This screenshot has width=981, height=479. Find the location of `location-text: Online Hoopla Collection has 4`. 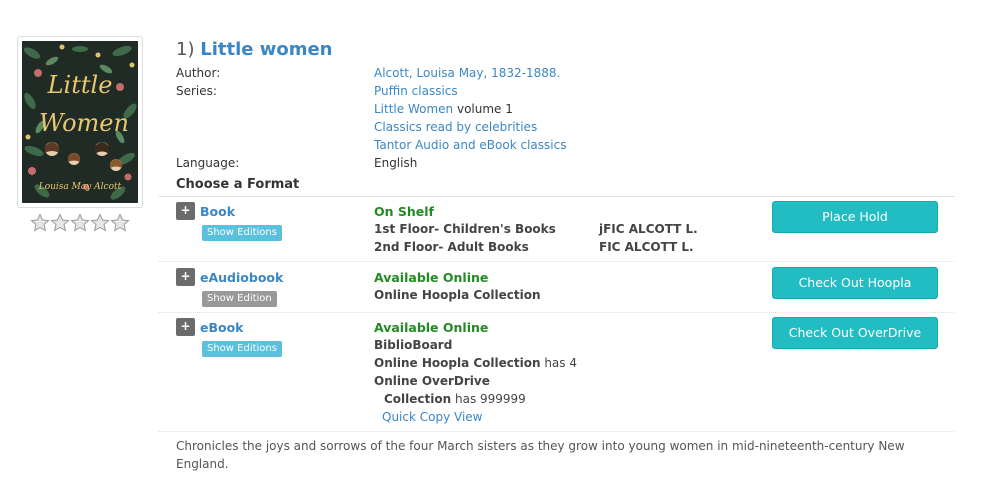

location-text: Online Hoopla Collection has 4 is located at coordinates (475, 363).